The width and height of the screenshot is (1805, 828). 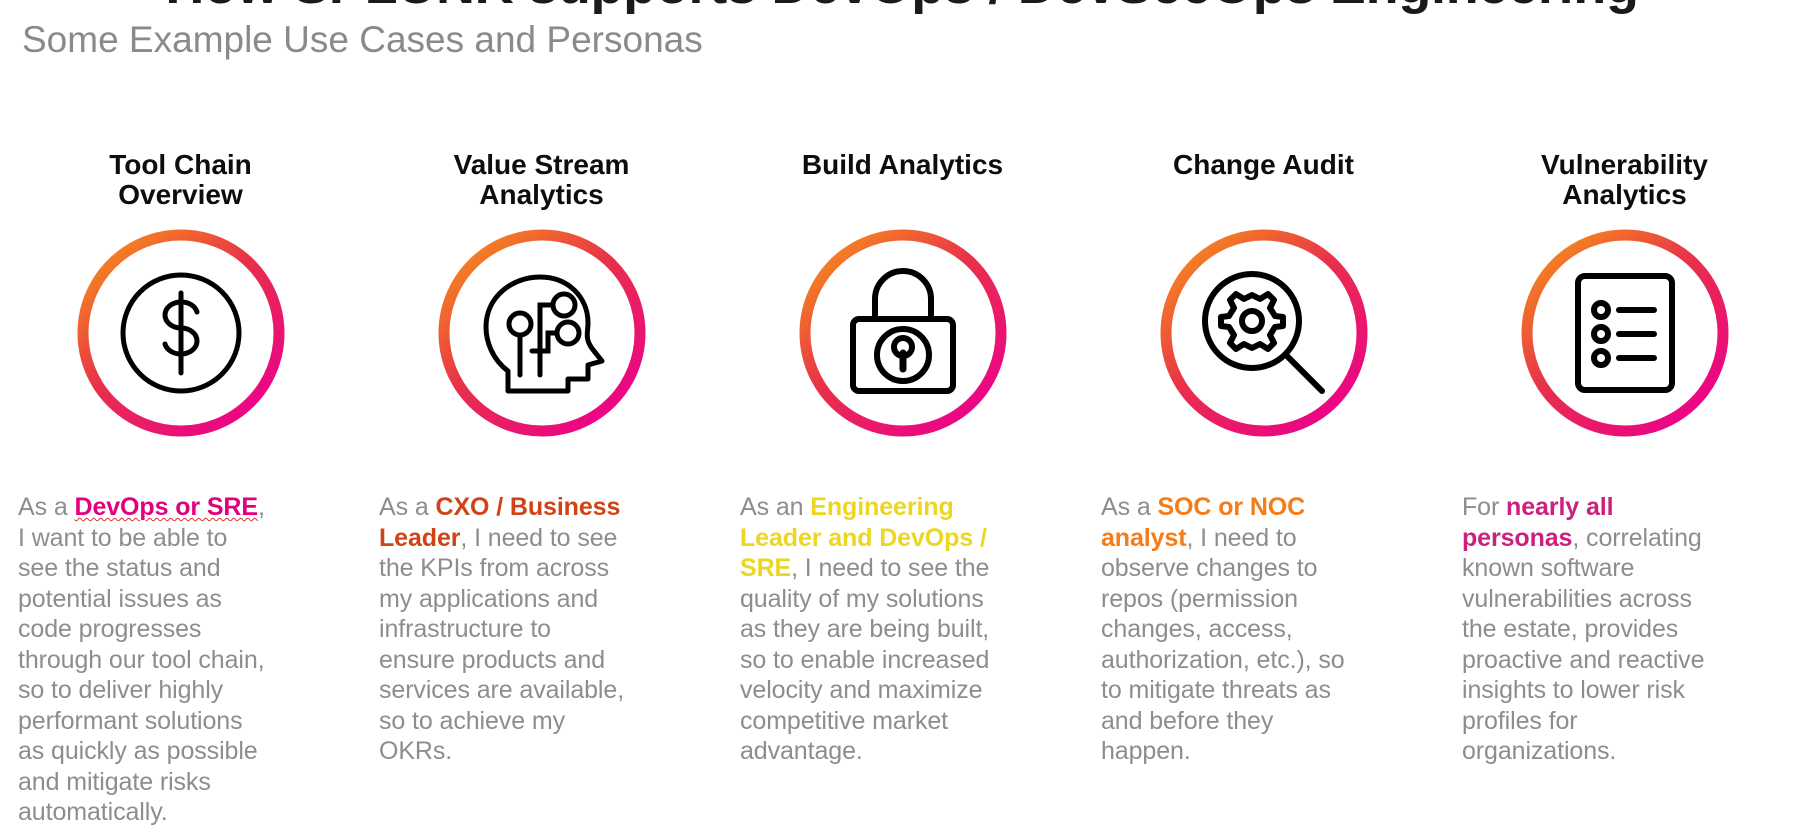 I want to click on dollar-sign-circle-icon, so click(x=180, y=333).